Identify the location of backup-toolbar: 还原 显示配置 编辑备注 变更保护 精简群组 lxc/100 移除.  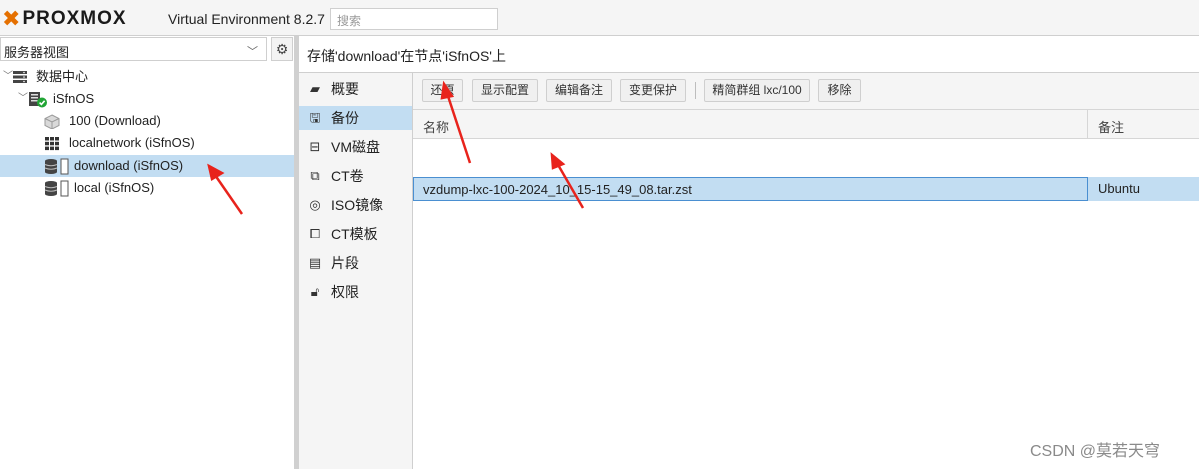
(806, 91).